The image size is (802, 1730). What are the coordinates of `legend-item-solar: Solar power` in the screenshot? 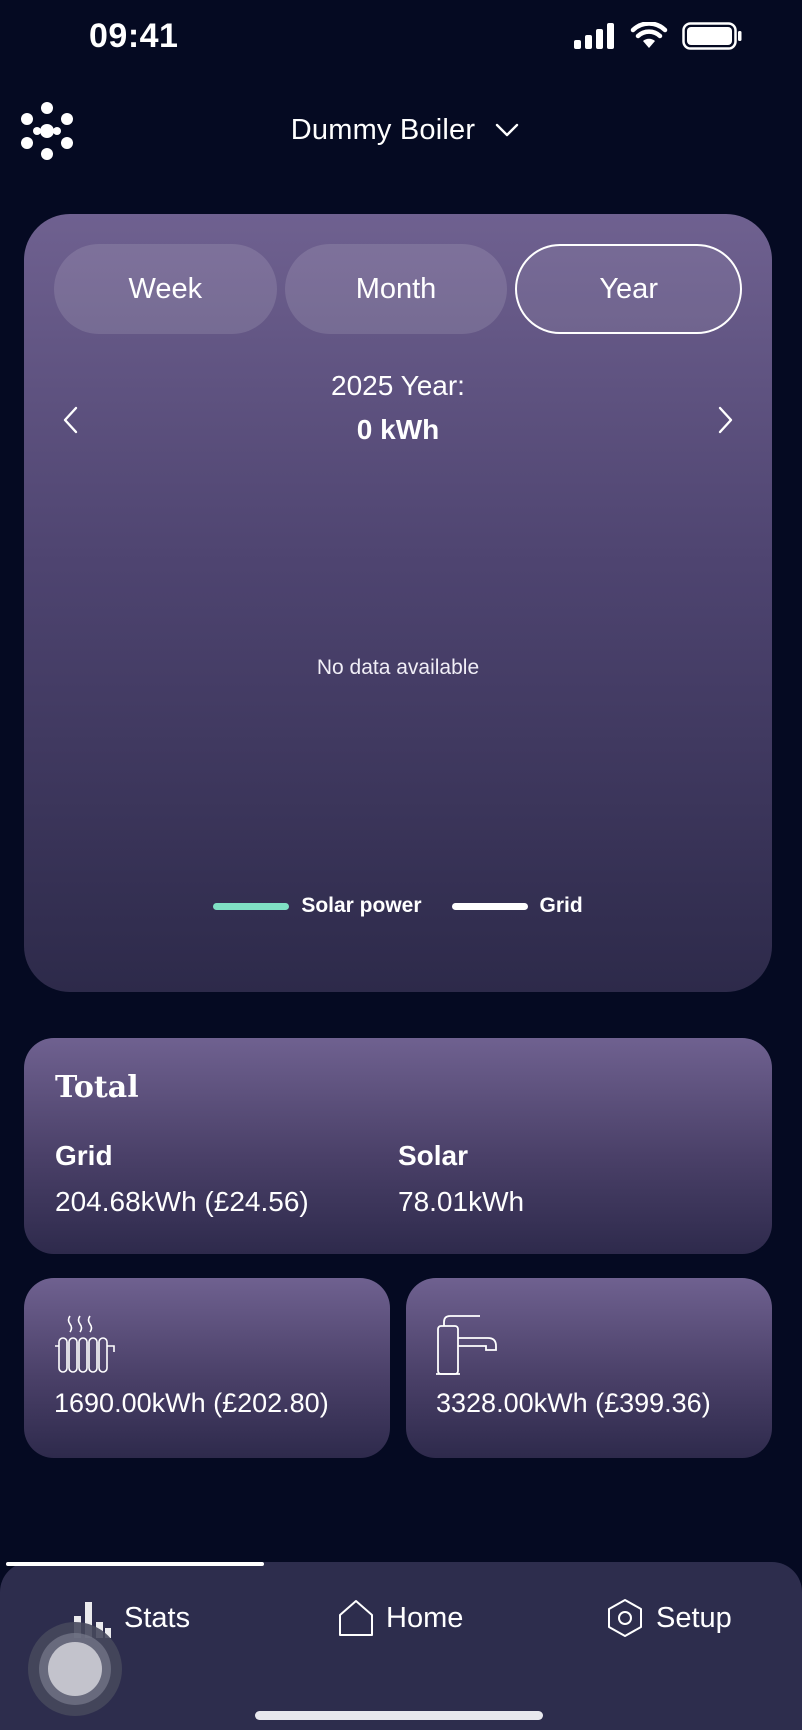 It's located at (317, 906).